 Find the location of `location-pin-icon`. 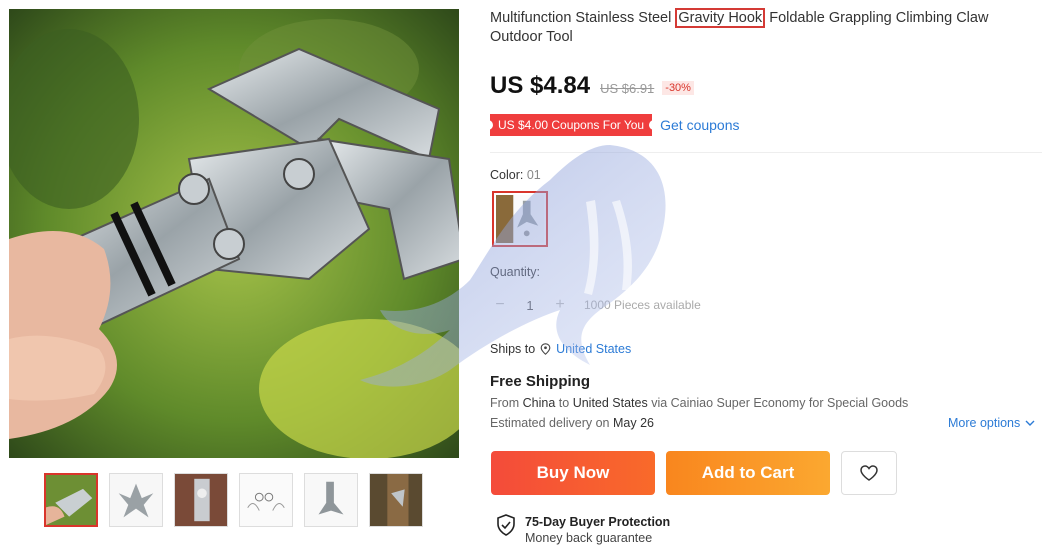

location-pin-icon is located at coordinates (545, 349).